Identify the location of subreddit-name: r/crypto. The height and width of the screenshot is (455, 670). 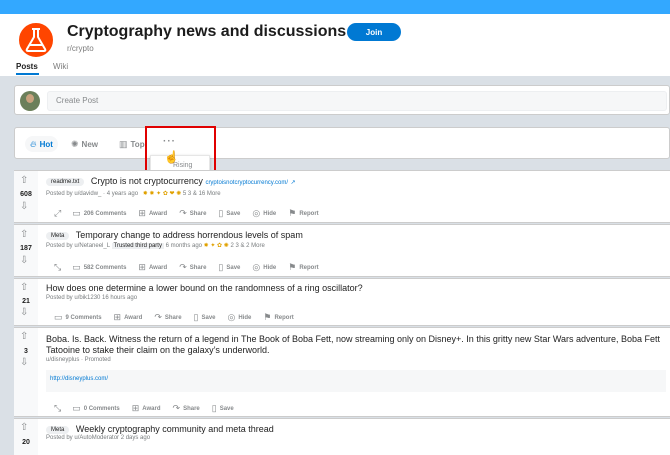
(80, 48).